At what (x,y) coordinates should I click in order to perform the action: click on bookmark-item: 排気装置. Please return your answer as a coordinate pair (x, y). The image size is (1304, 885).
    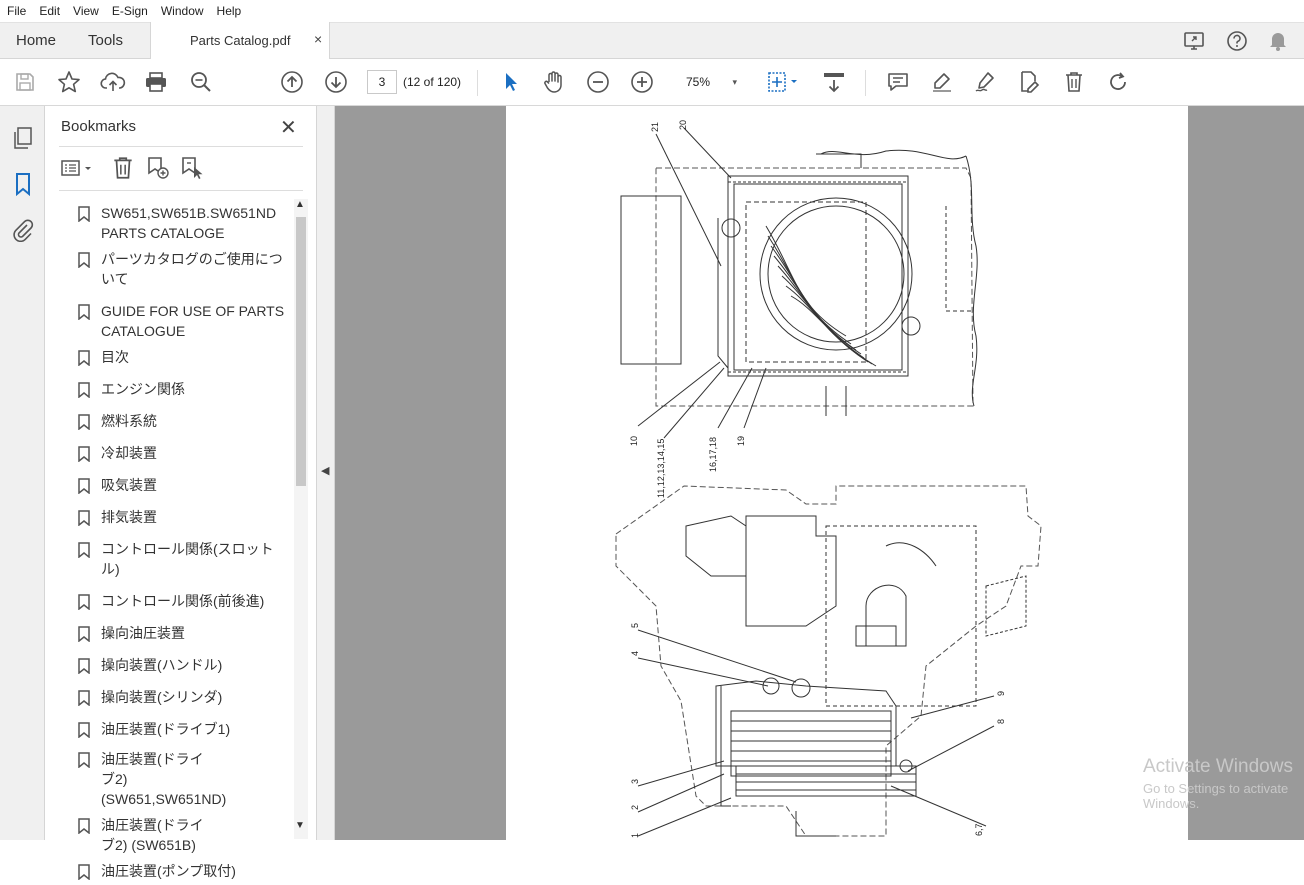
    Looking at the image, I should click on (182, 517).